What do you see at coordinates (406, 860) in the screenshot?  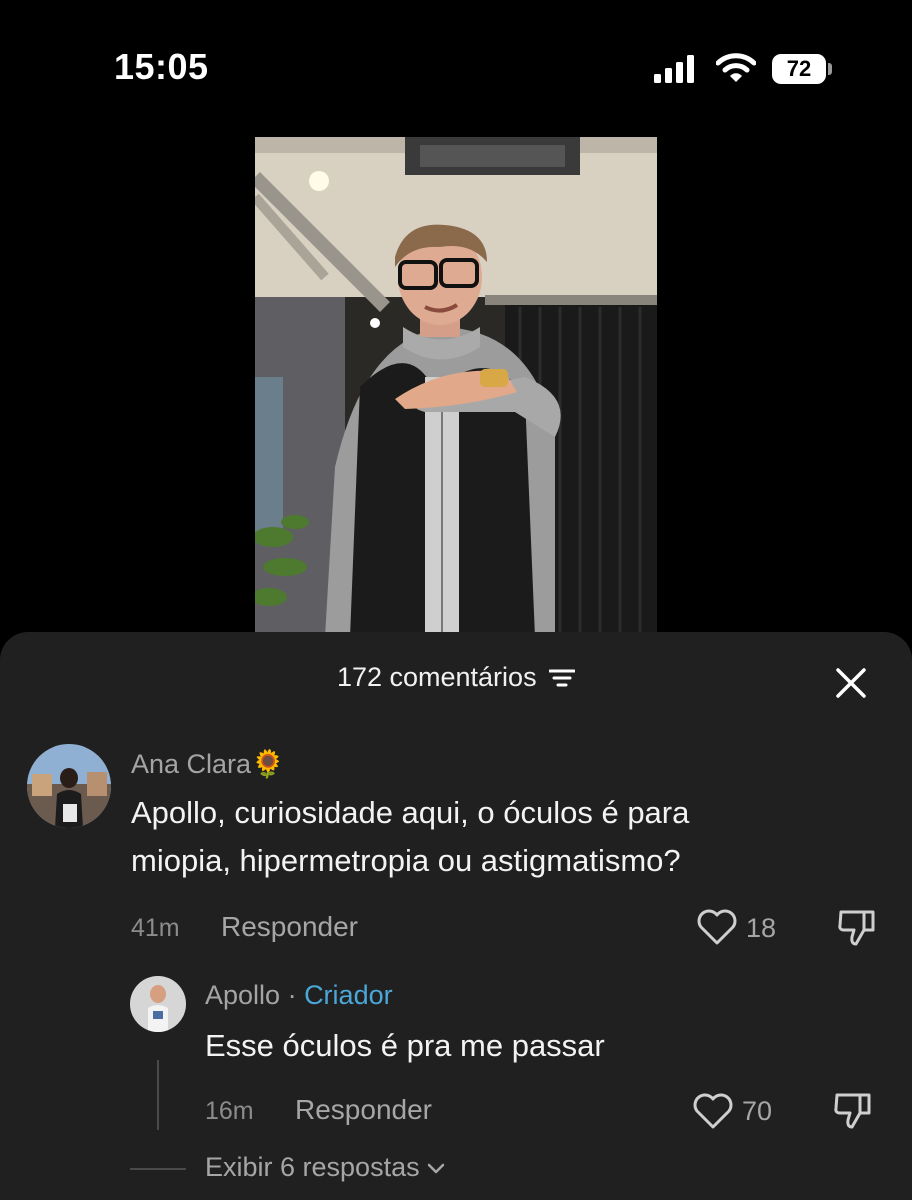 I see `comment-text-line: miopia, hipermetropia ou astigmatismo?` at bounding box center [406, 860].